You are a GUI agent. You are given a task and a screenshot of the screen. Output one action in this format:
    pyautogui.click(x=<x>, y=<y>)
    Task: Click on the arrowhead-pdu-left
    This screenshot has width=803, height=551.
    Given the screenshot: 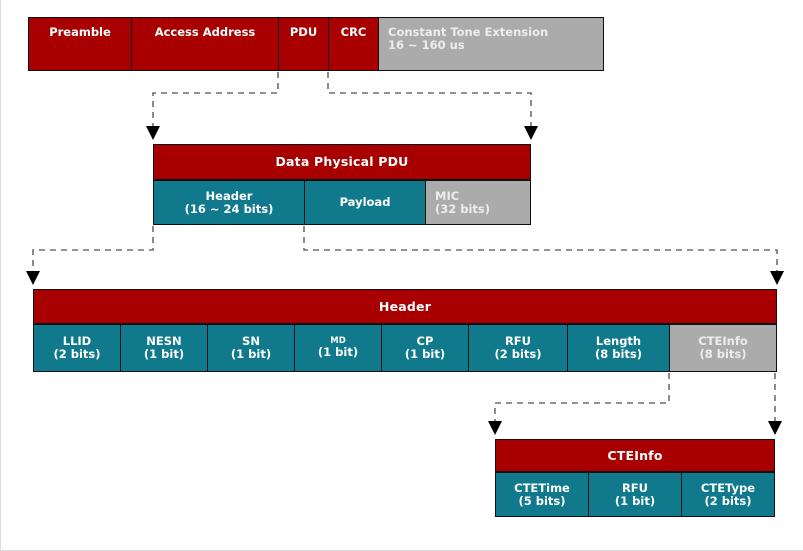 What is the action you would take?
    pyautogui.click(x=153, y=133)
    